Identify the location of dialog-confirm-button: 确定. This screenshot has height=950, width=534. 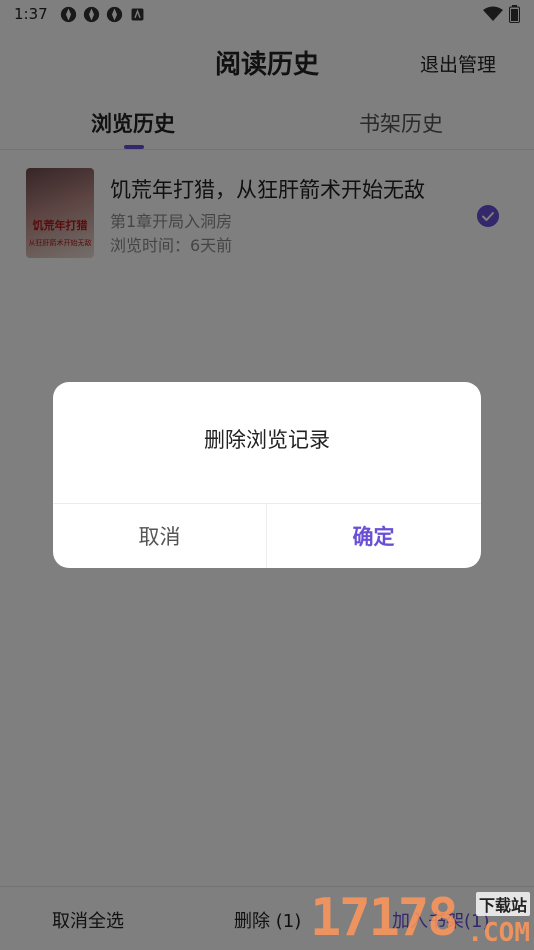
(373, 535).